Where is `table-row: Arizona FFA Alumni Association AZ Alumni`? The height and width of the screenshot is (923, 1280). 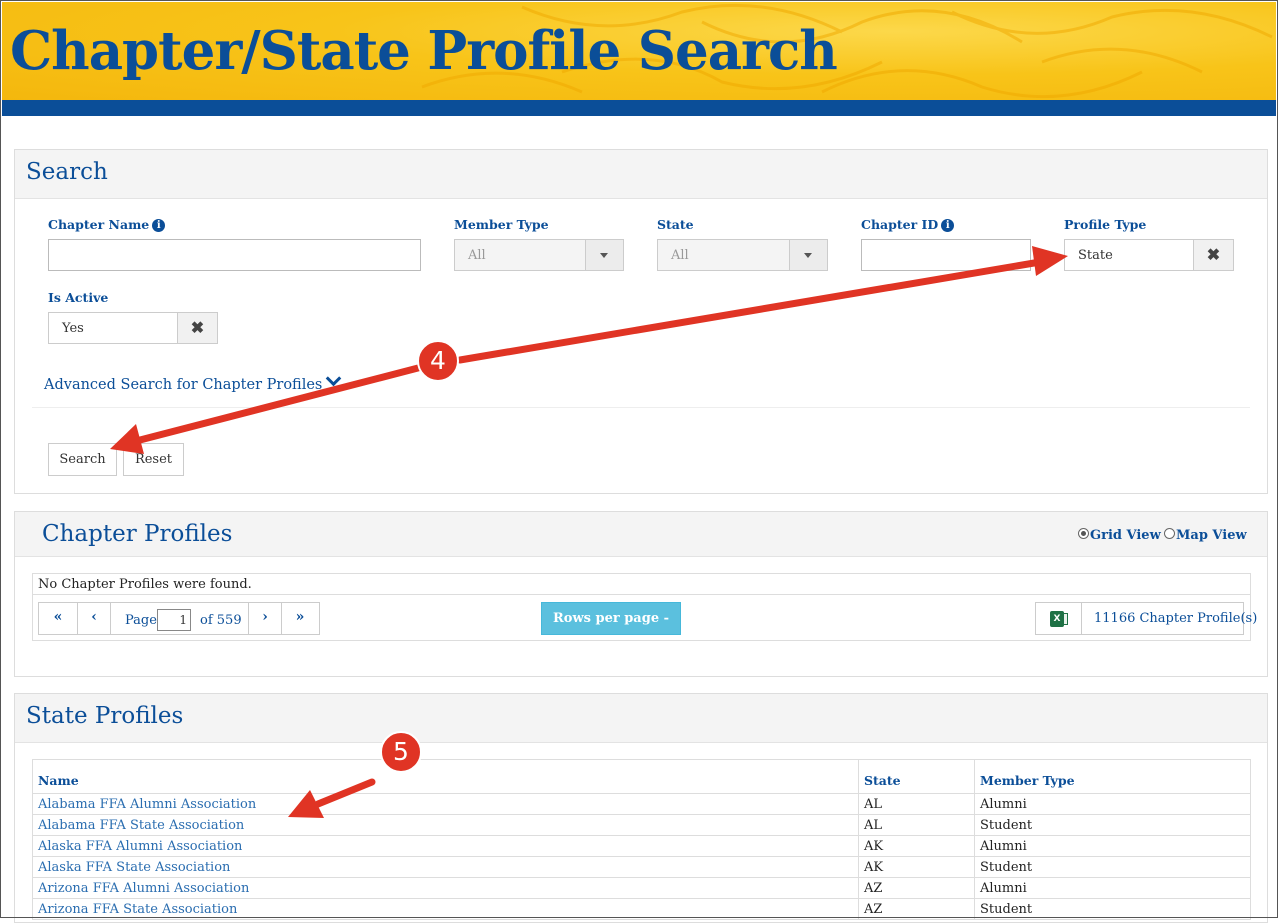
table-row: Arizona FFA Alumni Association AZ Alumni is located at coordinates (641, 888).